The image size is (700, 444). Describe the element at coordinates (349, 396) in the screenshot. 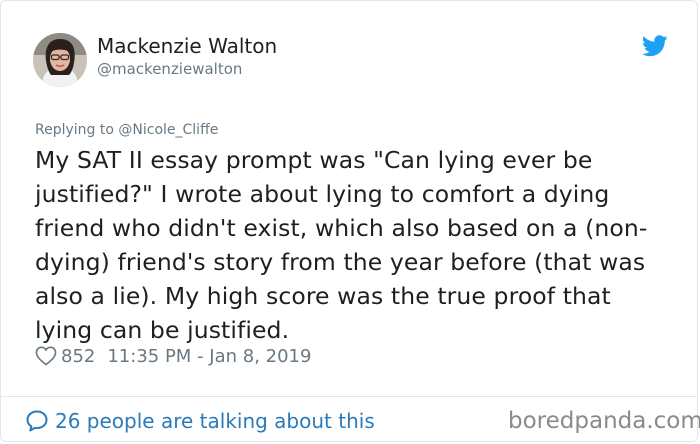

I see `divider` at that location.